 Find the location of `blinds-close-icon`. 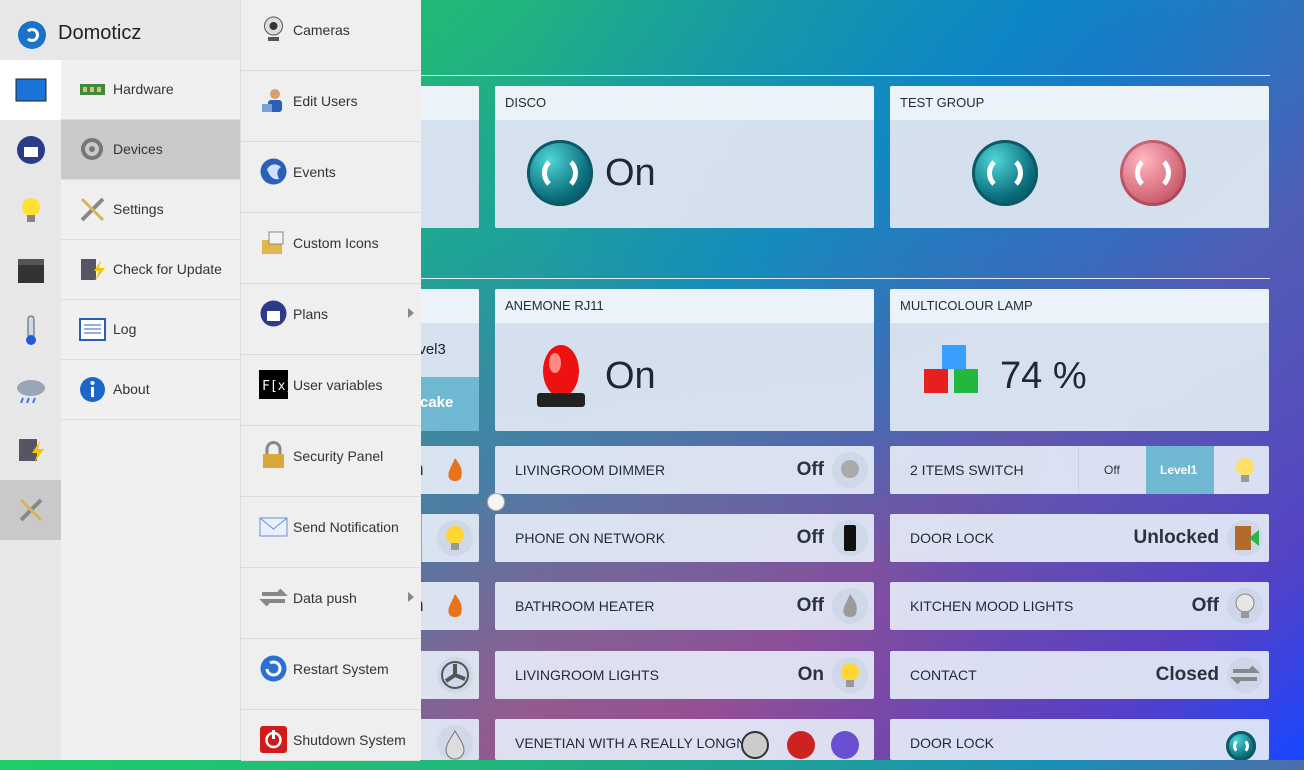

blinds-close-icon is located at coordinates (845, 745).